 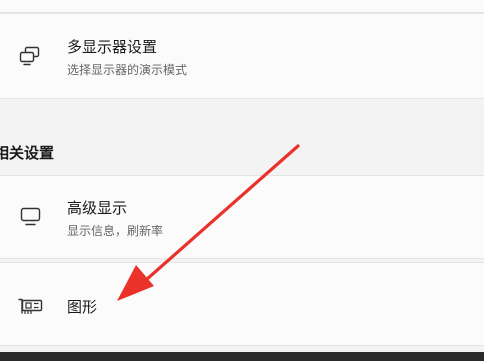 What do you see at coordinates (242, 356) in the screenshot?
I see `taskbar-edge` at bounding box center [242, 356].